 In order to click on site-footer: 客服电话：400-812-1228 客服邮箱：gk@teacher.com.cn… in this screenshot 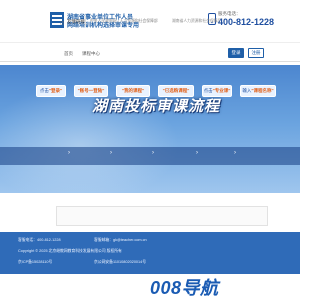, I will do `click(150, 253)`.